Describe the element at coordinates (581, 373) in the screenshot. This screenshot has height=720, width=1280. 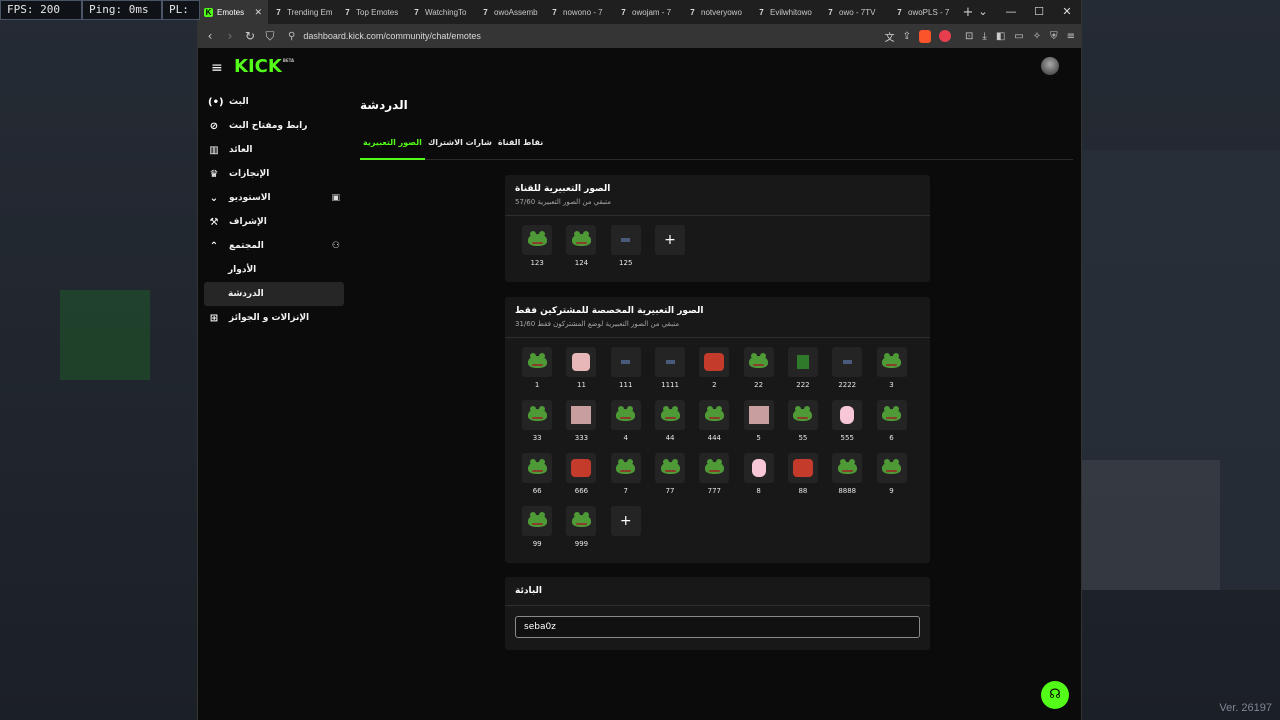
I see `emote-item: 11` at that location.